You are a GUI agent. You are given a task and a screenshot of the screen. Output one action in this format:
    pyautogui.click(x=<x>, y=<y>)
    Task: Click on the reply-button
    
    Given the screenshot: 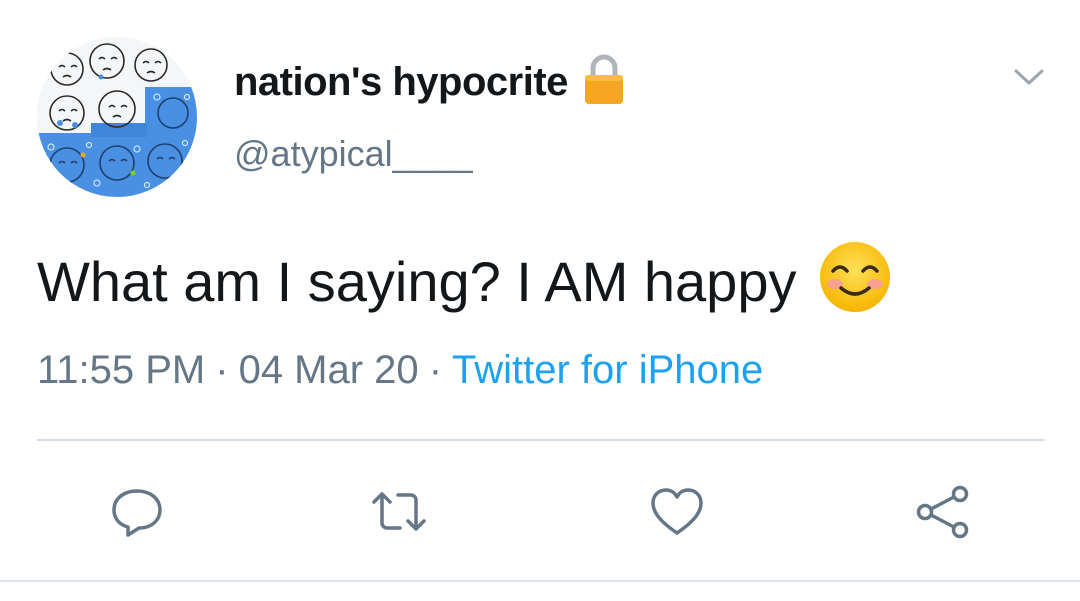 What is the action you would take?
    pyautogui.click(x=137, y=512)
    